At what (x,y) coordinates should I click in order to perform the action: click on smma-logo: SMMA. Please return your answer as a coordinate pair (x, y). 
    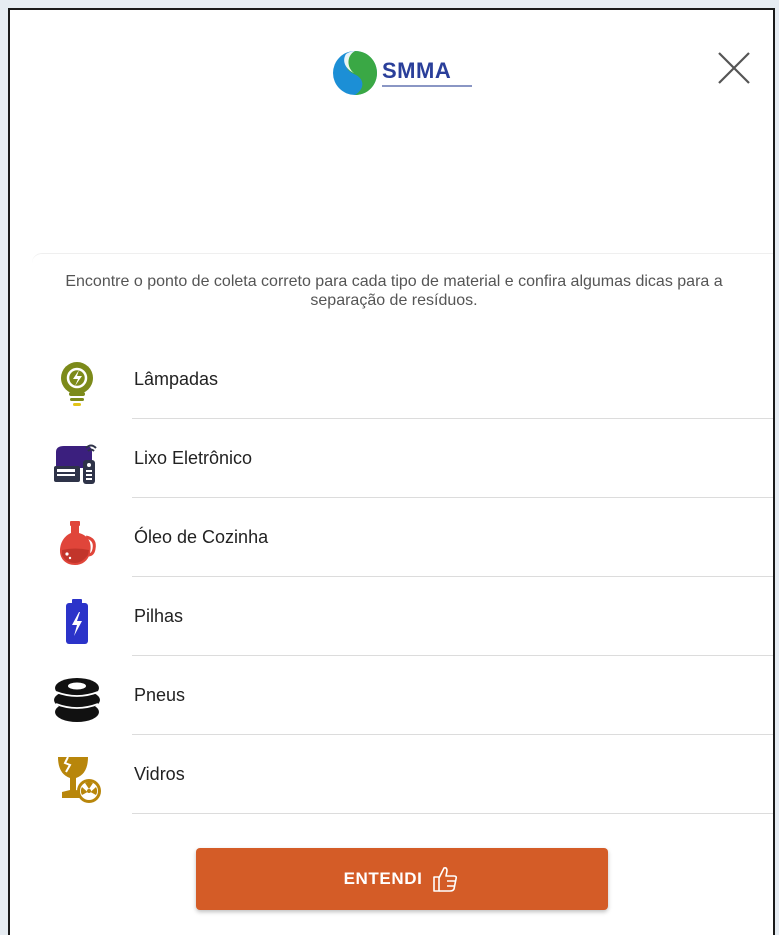
    Looking at the image, I should click on (402, 73).